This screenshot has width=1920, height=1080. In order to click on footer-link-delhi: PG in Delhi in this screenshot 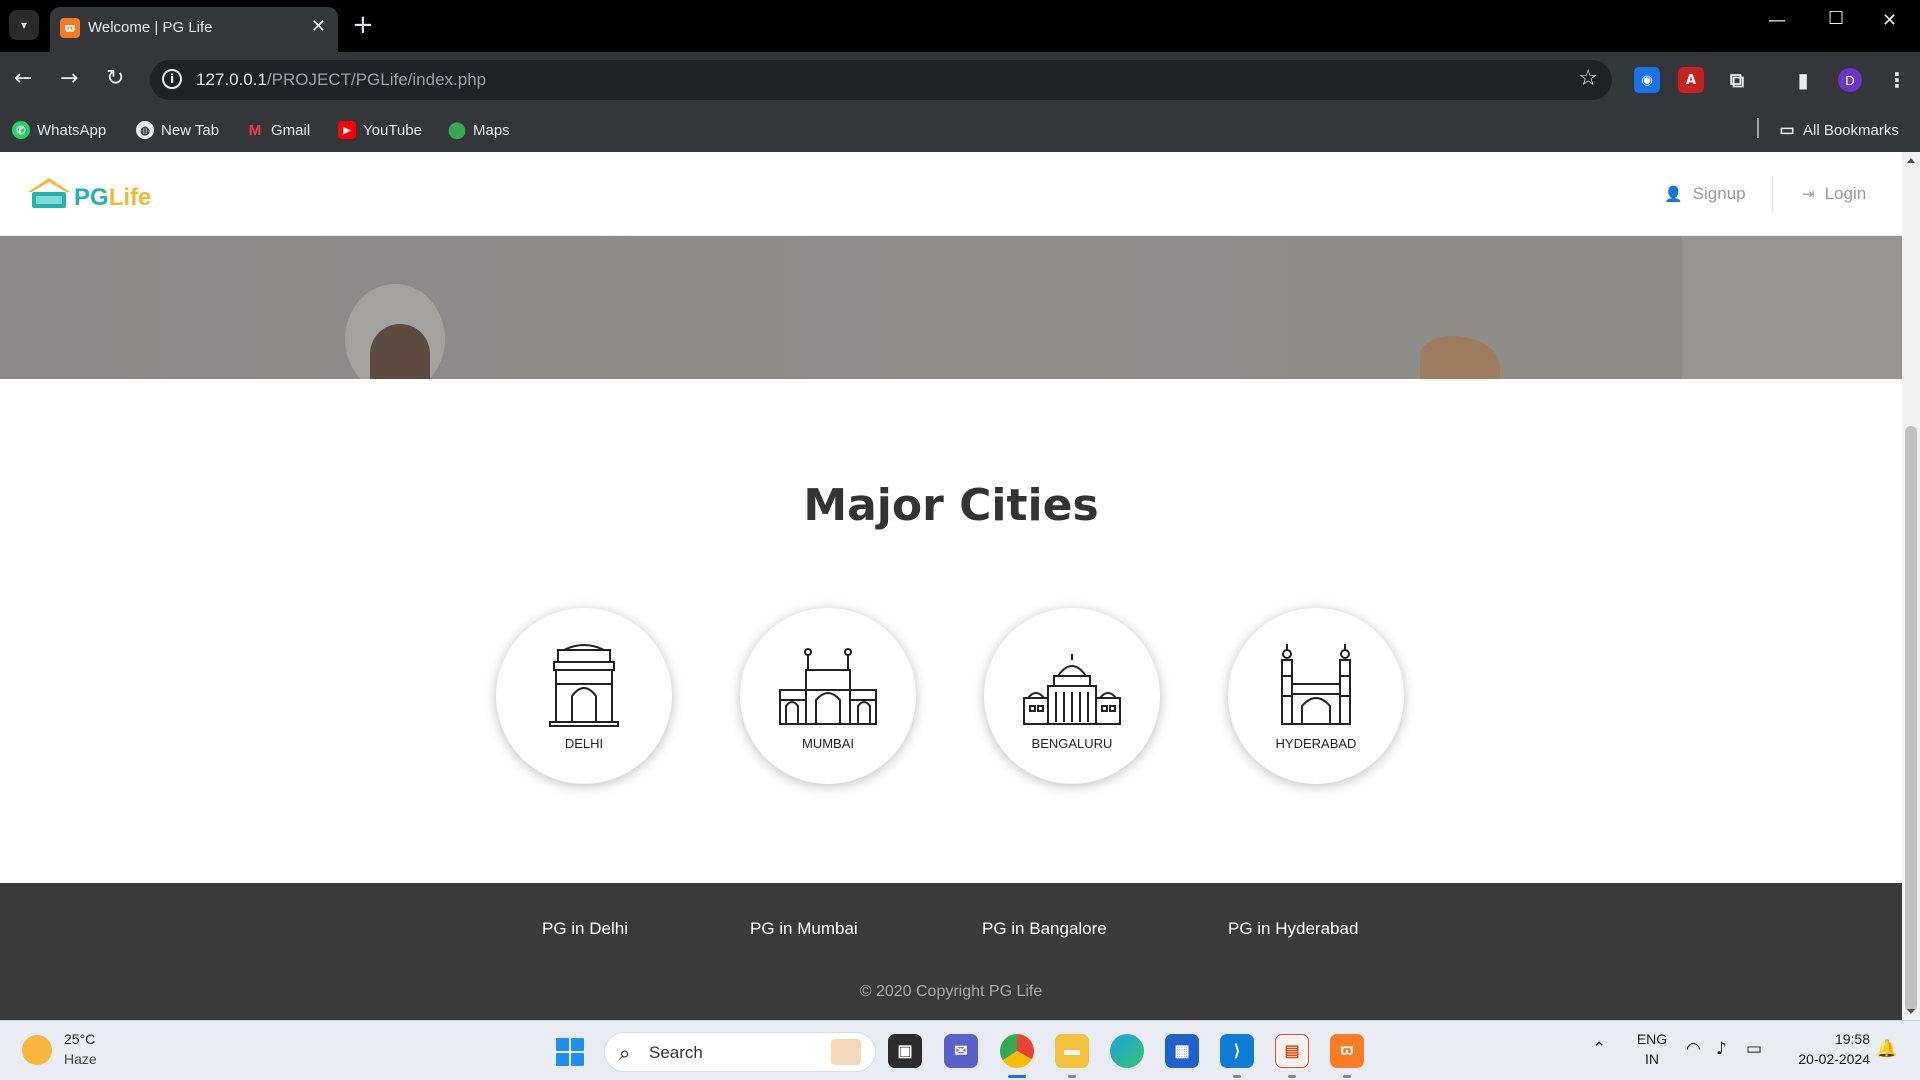, I will do `click(585, 929)`.